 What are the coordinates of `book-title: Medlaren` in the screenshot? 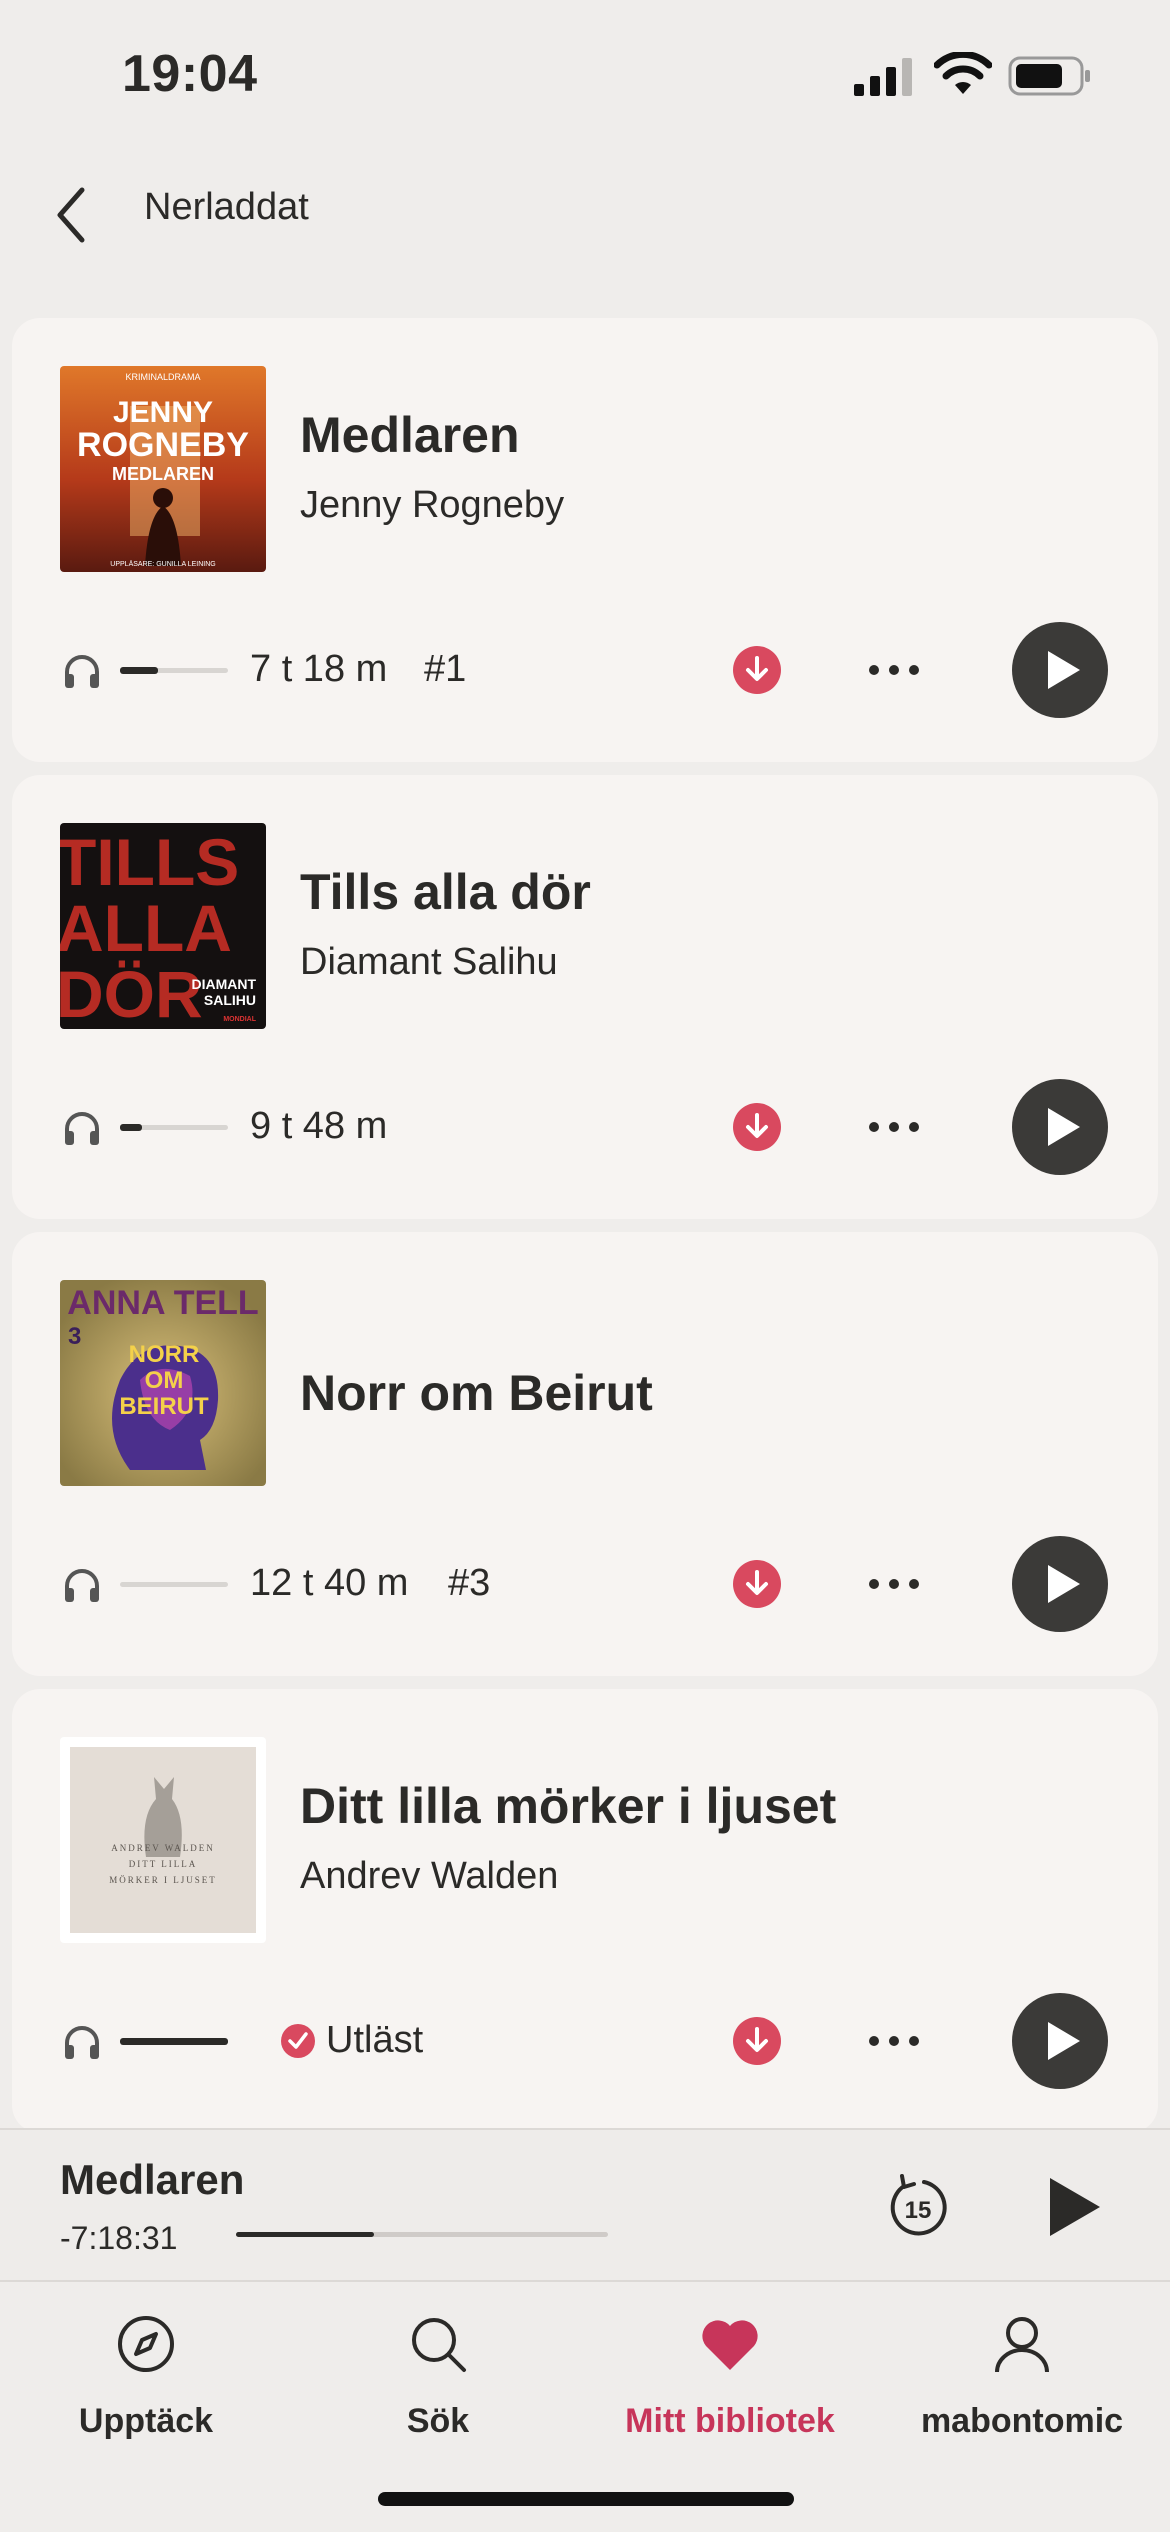 It's located at (410, 435).